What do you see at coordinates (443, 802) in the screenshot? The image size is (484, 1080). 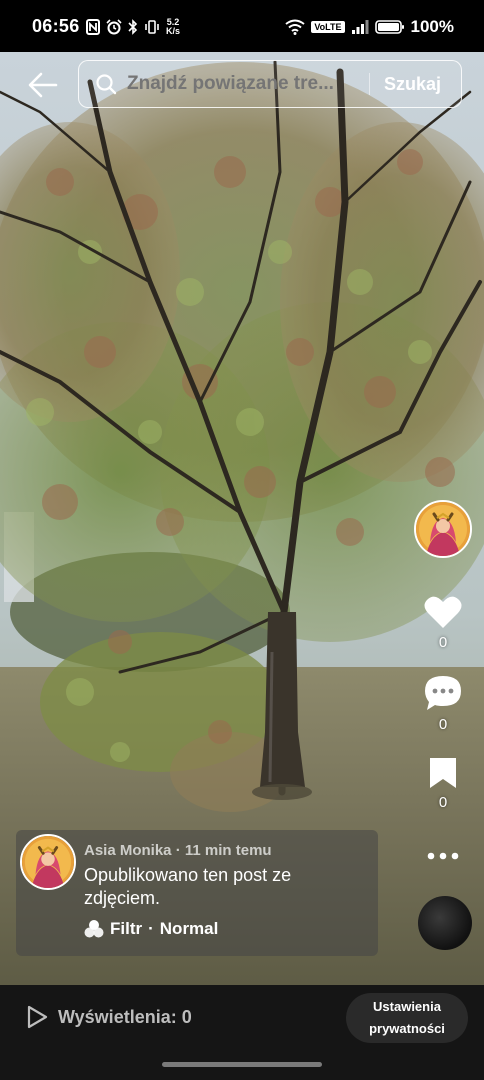 I see `save-count: 0` at bounding box center [443, 802].